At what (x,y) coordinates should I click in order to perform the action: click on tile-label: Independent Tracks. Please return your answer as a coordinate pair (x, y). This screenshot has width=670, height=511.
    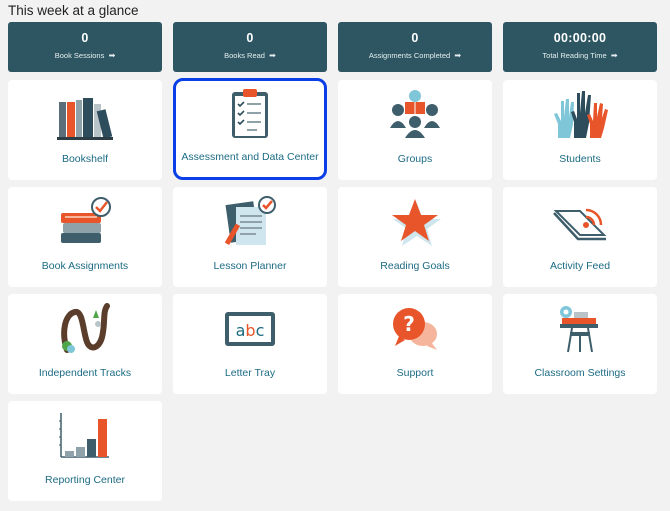
    Looking at the image, I should click on (85, 373).